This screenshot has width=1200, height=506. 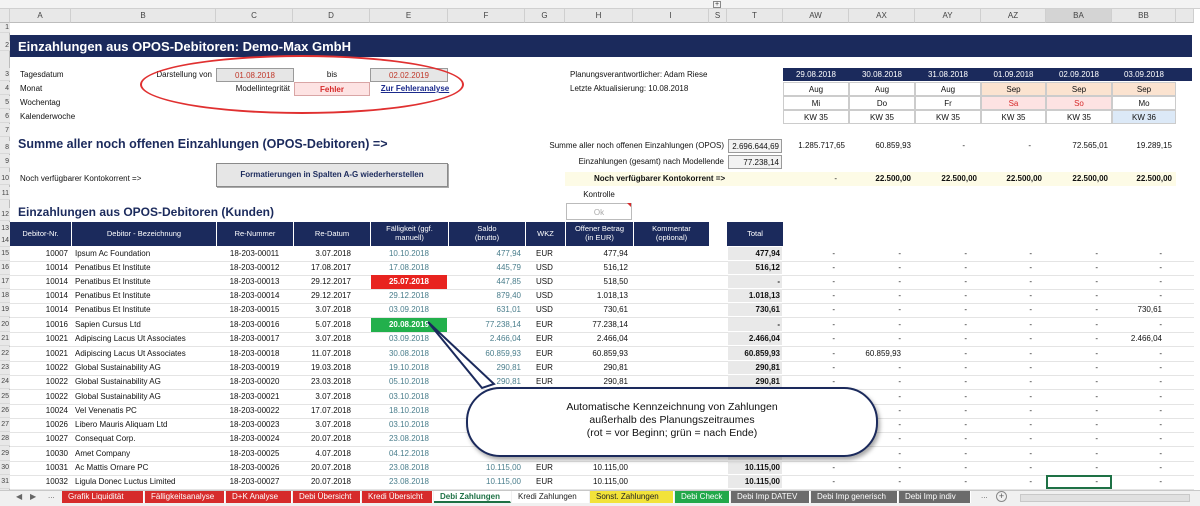 I want to click on sheet-tab: Debi Imp generisch, so click(x=854, y=497).